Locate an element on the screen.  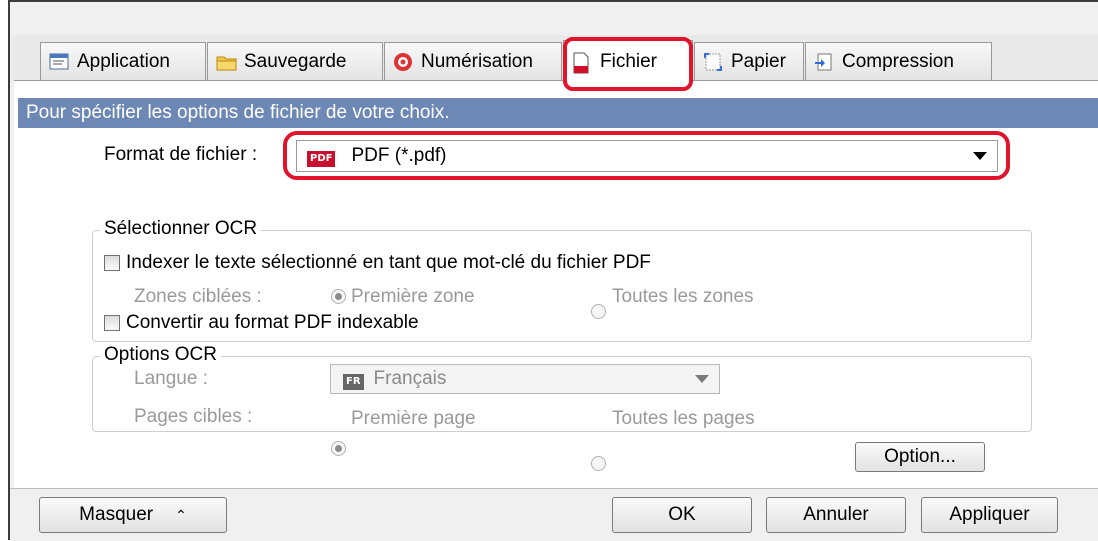
file-icon is located at coordinates (582, 62).